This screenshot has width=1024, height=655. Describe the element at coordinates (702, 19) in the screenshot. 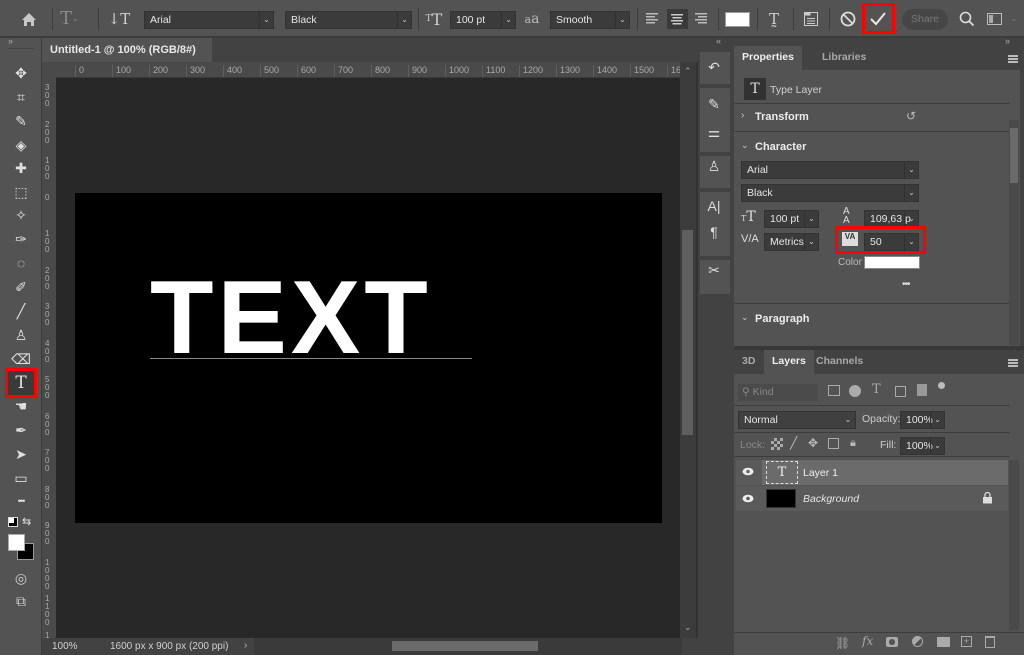

I see `align-right-button` at that location.